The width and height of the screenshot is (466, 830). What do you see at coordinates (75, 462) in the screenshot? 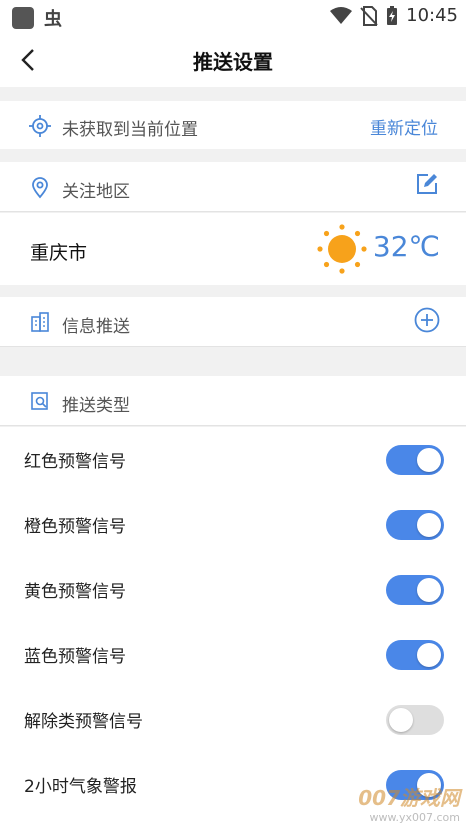
I see `switch-label: 红色预警信号` at bounding box center [75, 462].